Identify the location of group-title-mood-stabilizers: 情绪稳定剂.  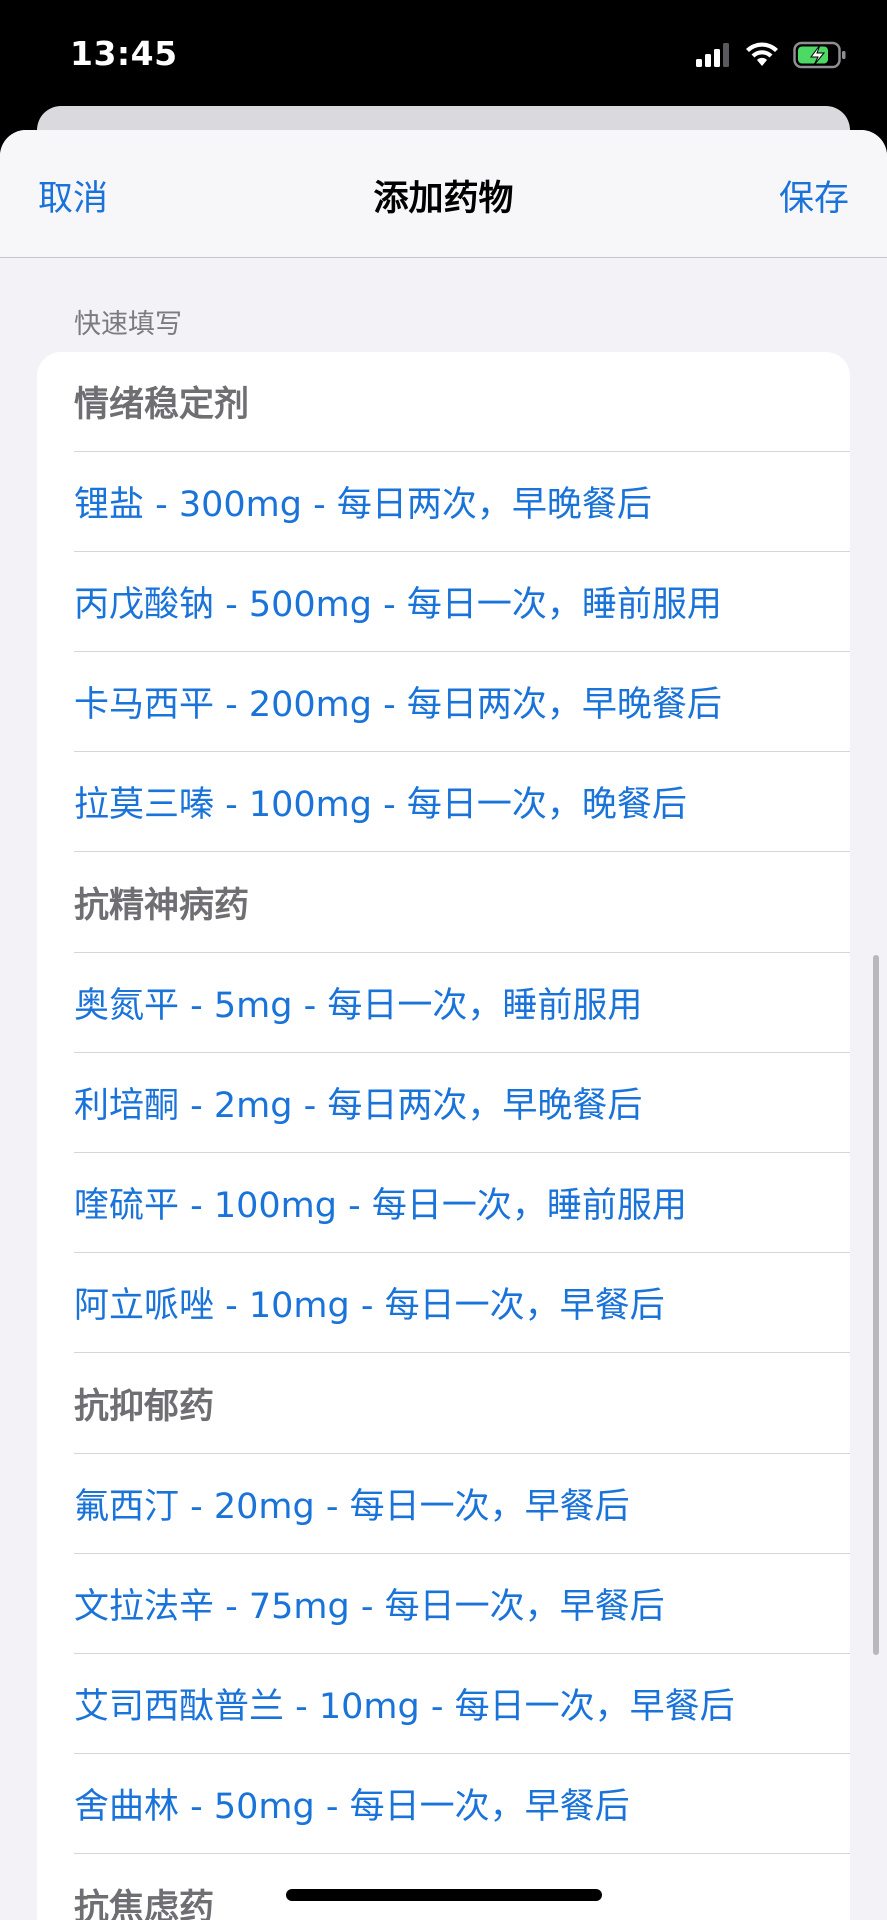
(462, 402).